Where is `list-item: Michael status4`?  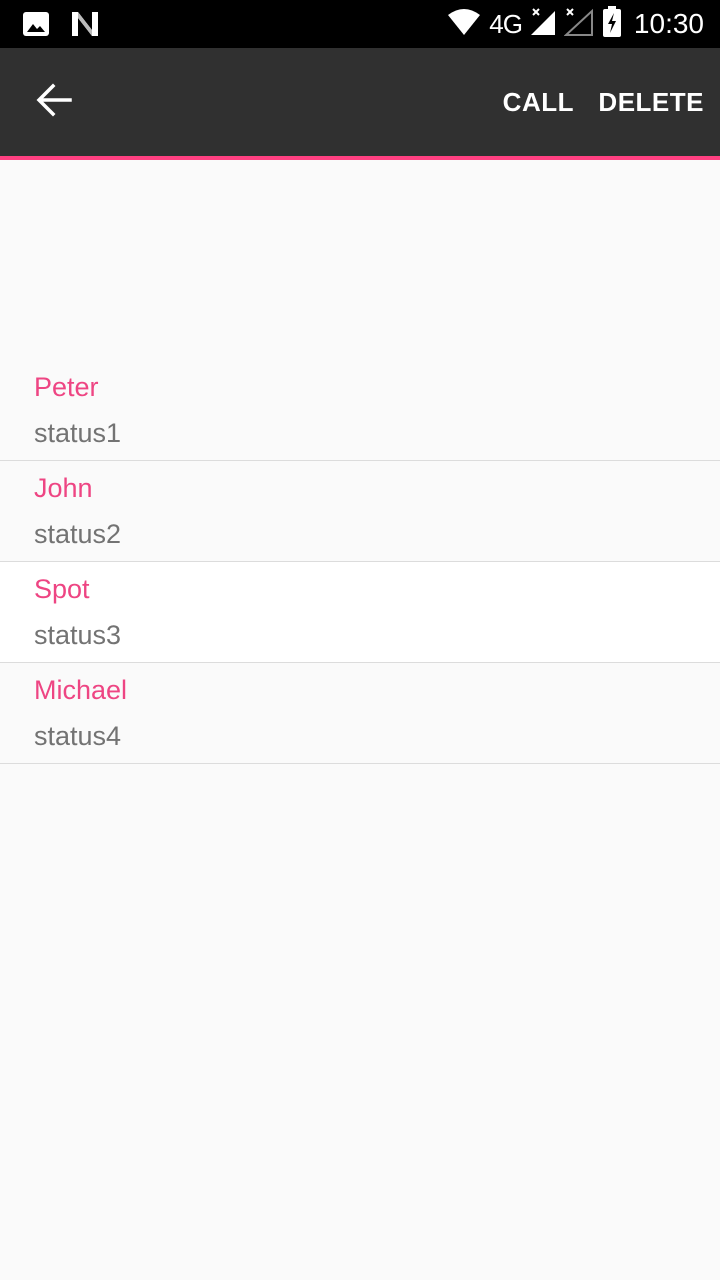
list-item: Michael status4 is located at coordinates (360, 713).